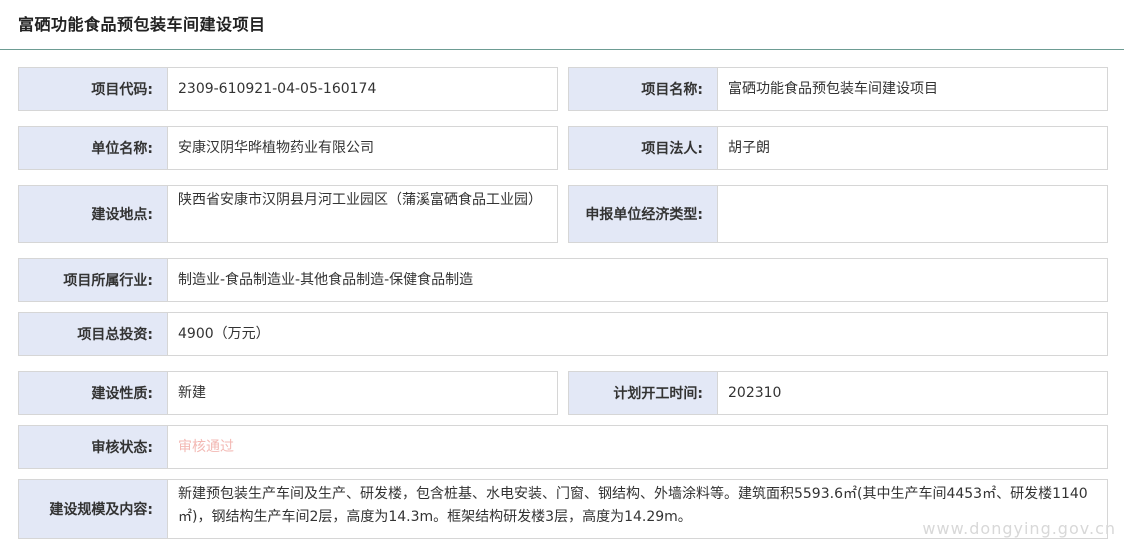 The image size is (1128, 552). I want to click on nature-label: 建设性质:, so click(93, 393).